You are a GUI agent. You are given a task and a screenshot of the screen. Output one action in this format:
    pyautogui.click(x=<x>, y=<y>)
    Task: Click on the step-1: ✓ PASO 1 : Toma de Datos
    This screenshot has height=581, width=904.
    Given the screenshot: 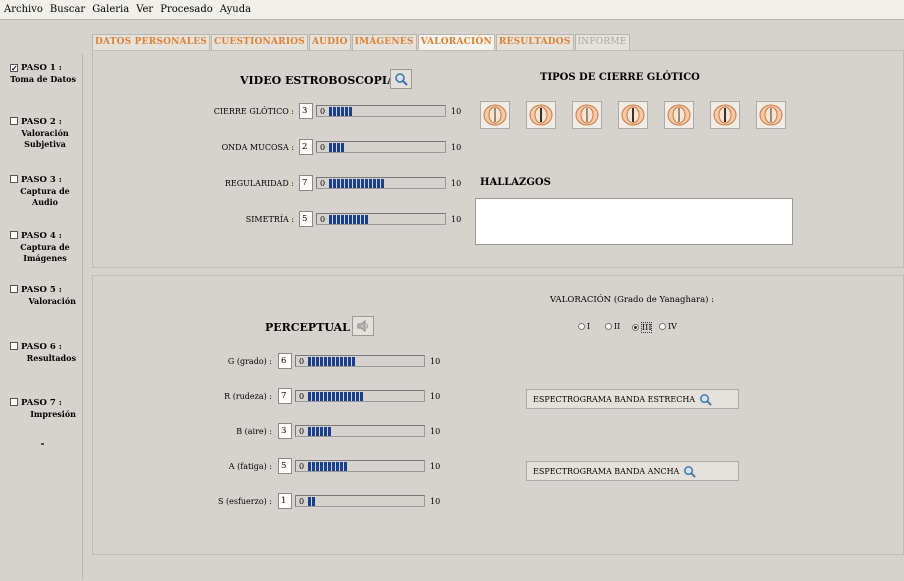 What is the action you would take?
    pyautogui.click(x=46, y=74)
    